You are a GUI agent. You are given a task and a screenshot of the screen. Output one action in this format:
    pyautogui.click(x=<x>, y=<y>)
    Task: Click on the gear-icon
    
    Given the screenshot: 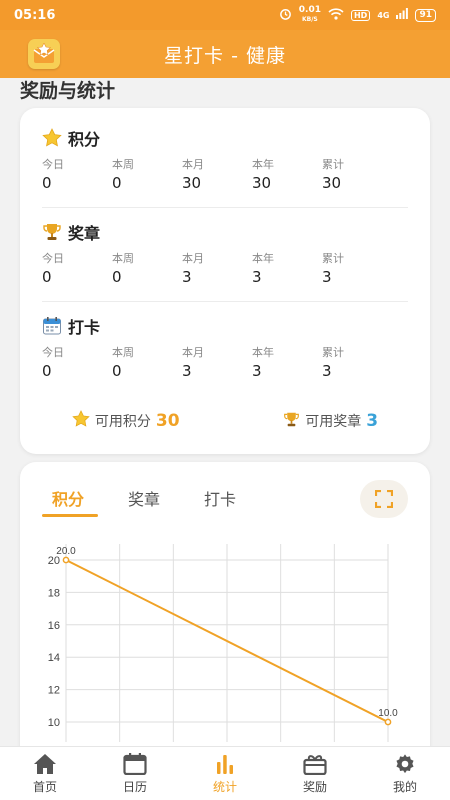 What is the action you would take?
    pyautogui.click(x=405, y=763)
    